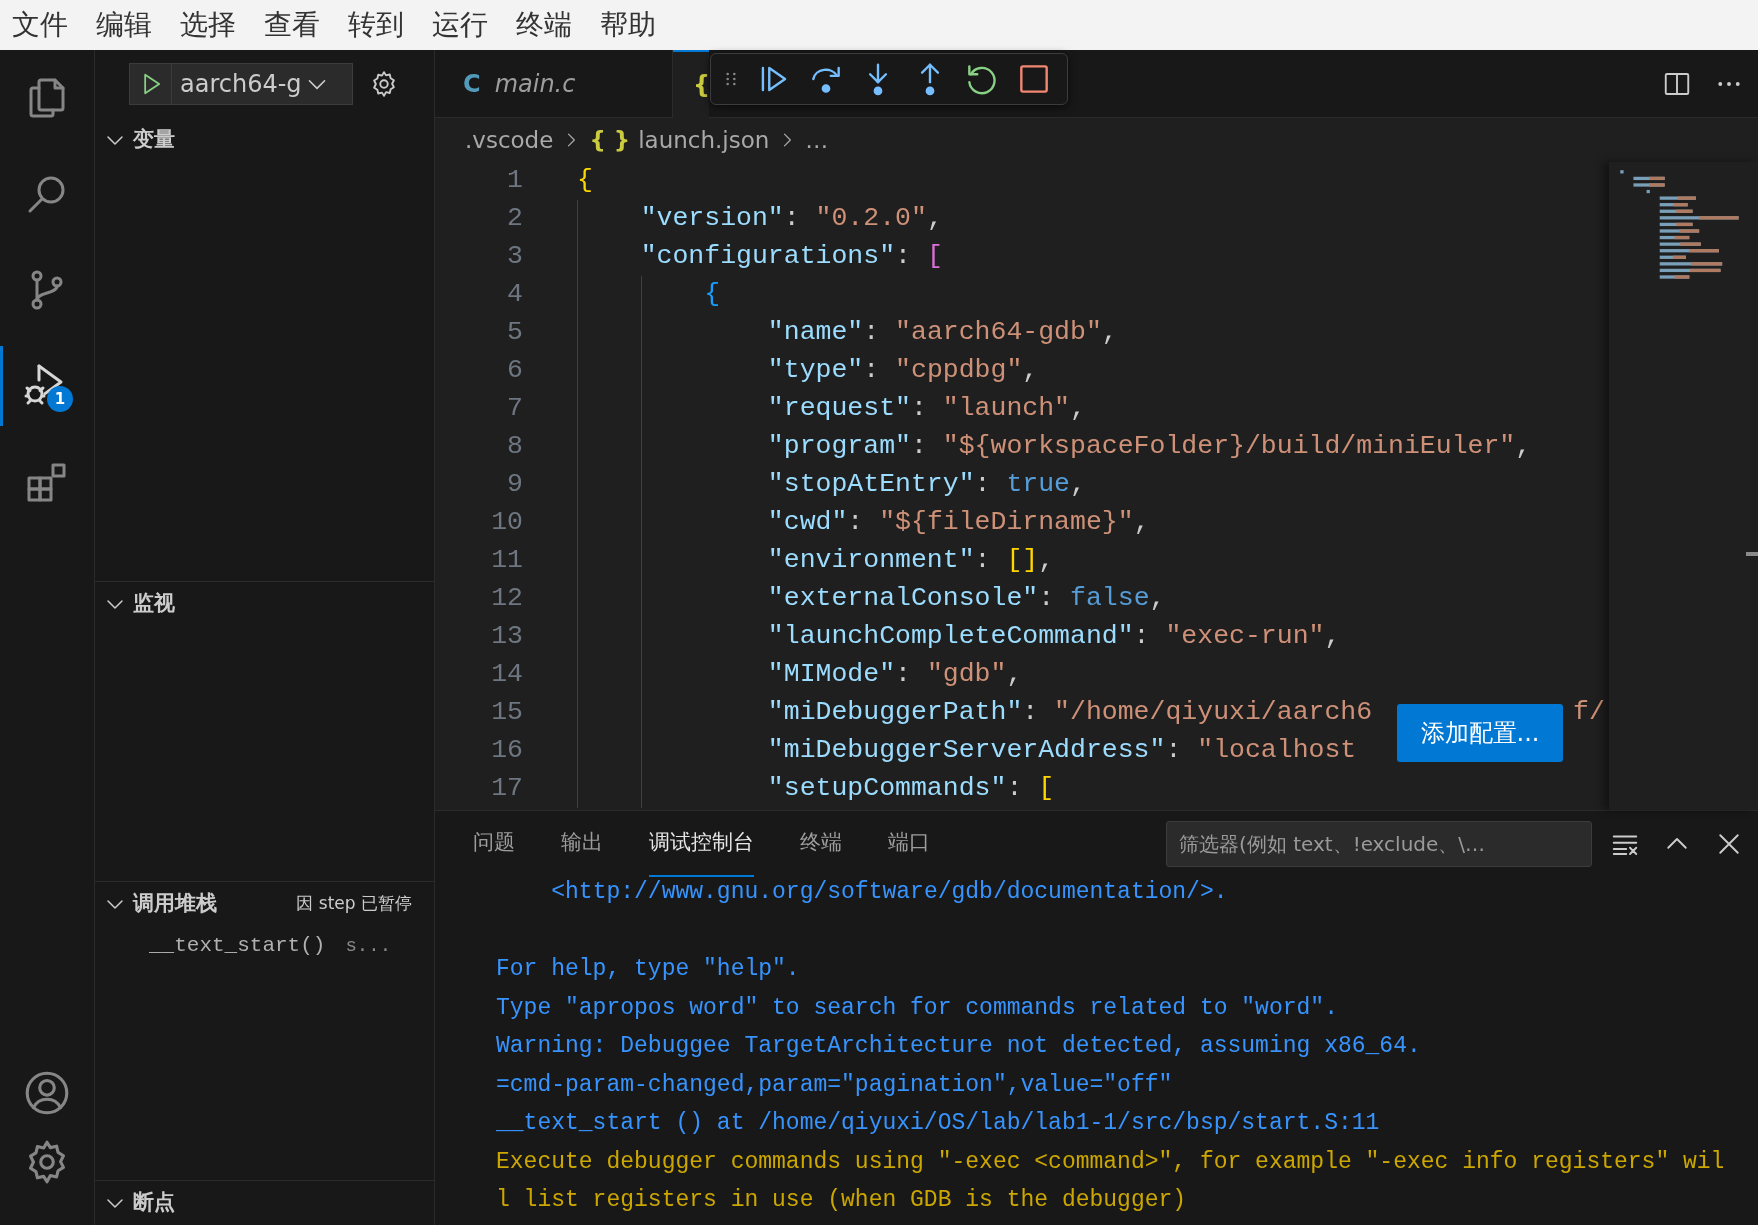 This screenshot has width=1758, height=1225. I want to click on code-line: "miDebuggerServerAddress": "localhost, so click(1061, 751).